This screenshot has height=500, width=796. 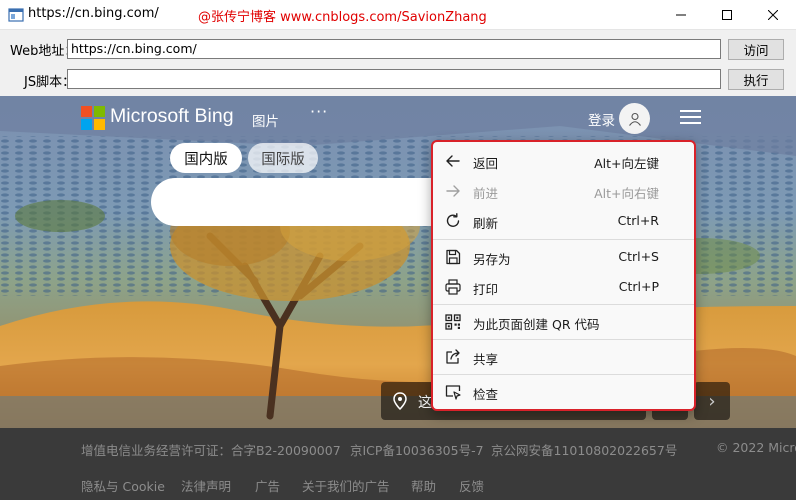 I want to click on address-toolbar: Web地址： https://cn.bing.com/ 访问 JS脚本： 执行, so click(x=398, y=63).